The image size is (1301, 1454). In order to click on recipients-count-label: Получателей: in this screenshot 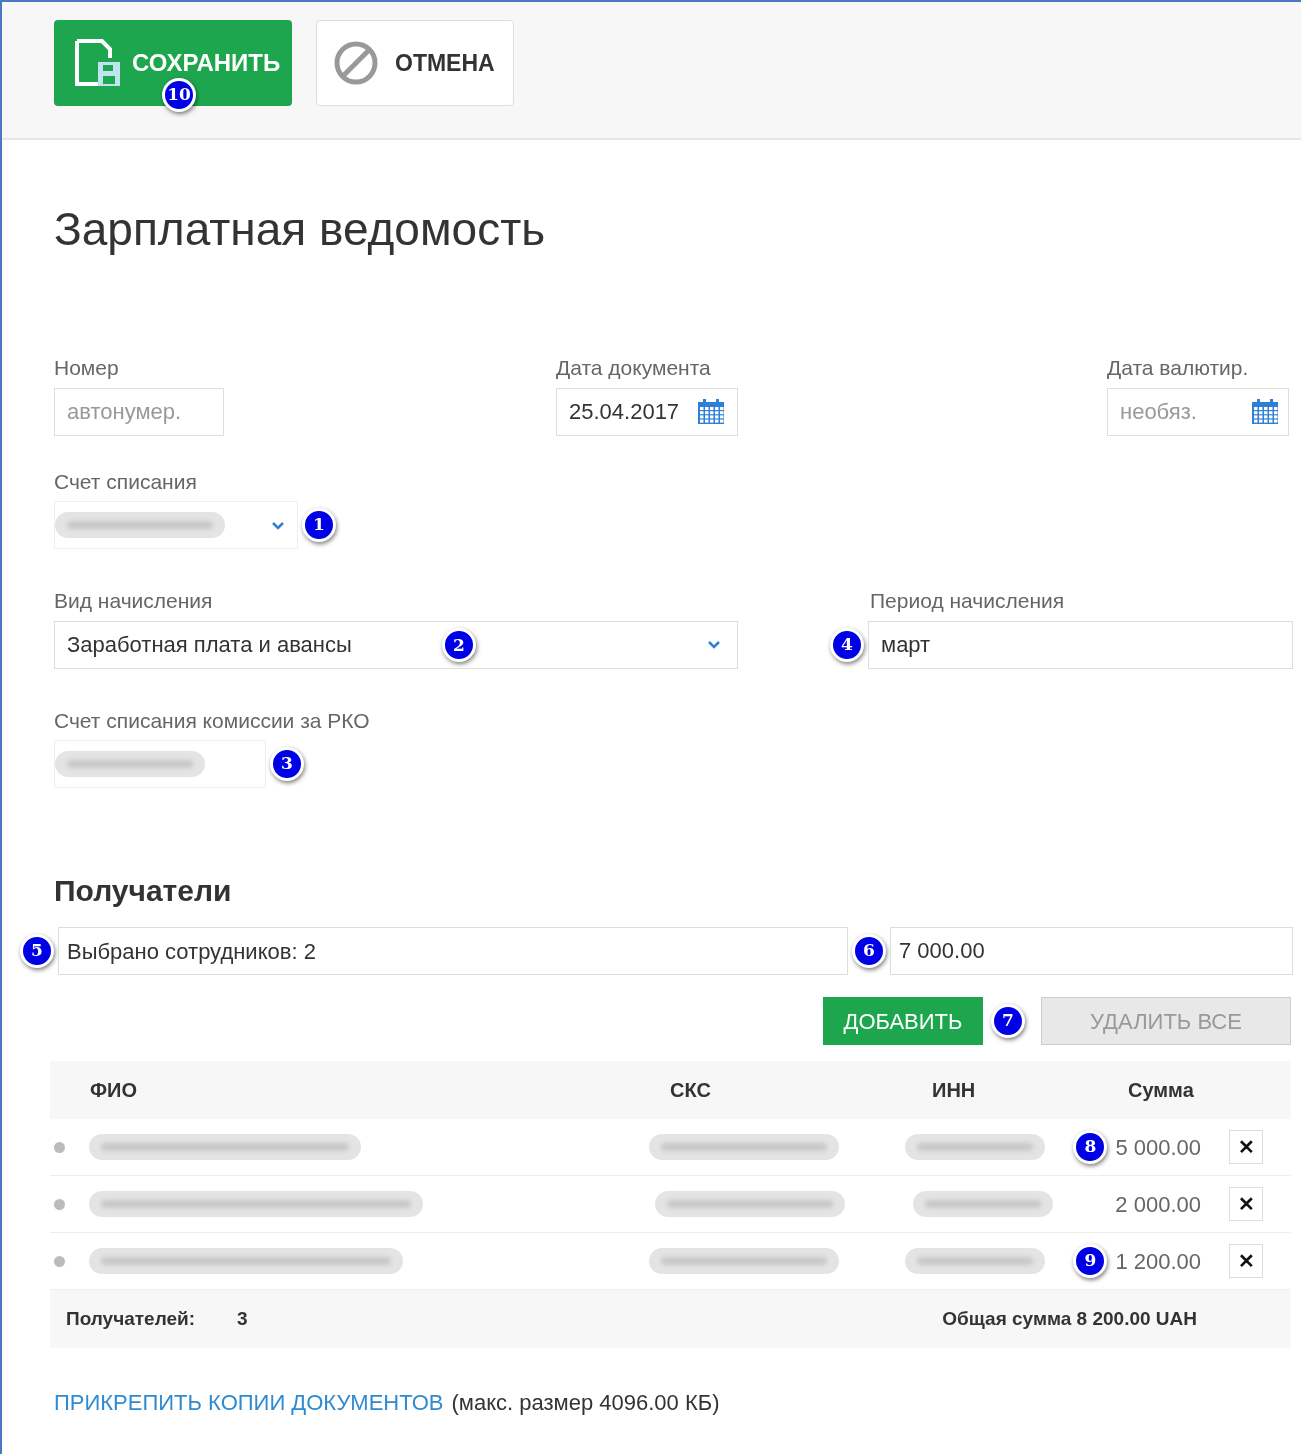, I will do `click(131, 1318)`.